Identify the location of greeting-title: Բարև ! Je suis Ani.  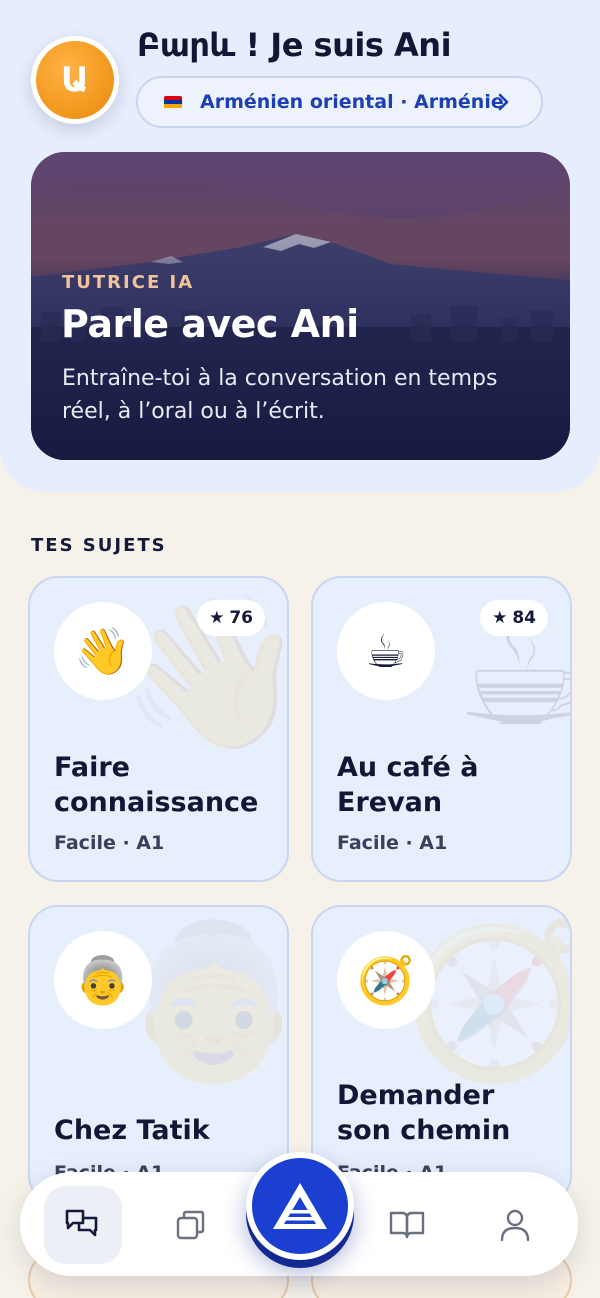
(294, 45).